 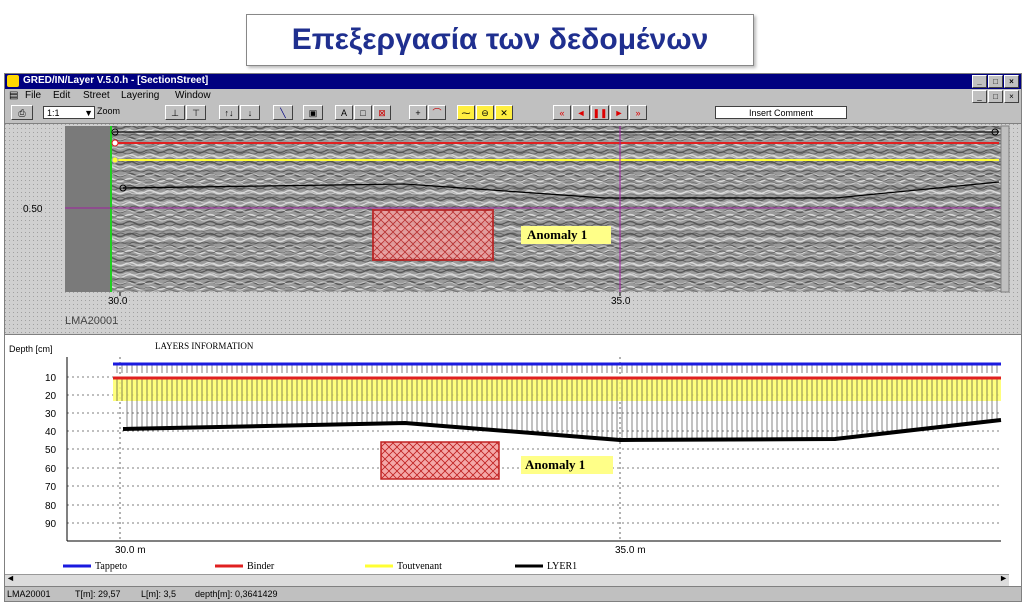 What do you see at coordinates (382, 112) in the screenshot?
I see `anomaly-tool-icon: ⊠` at bounding box center [382, 112].